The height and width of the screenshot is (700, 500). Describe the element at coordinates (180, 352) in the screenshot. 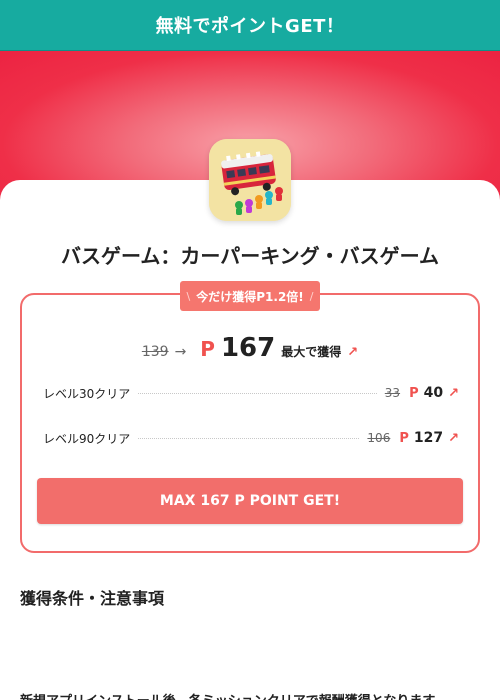

I see `arrow-right-icon: →` at that location.